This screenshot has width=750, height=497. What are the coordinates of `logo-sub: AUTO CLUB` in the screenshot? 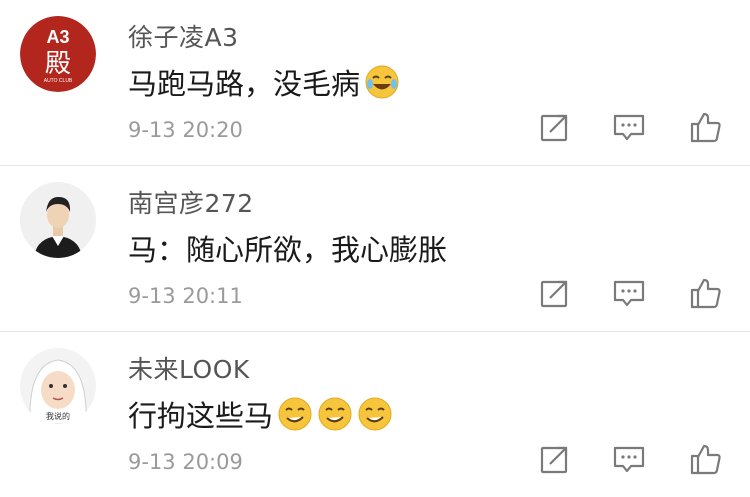 It's located at (58, 81).